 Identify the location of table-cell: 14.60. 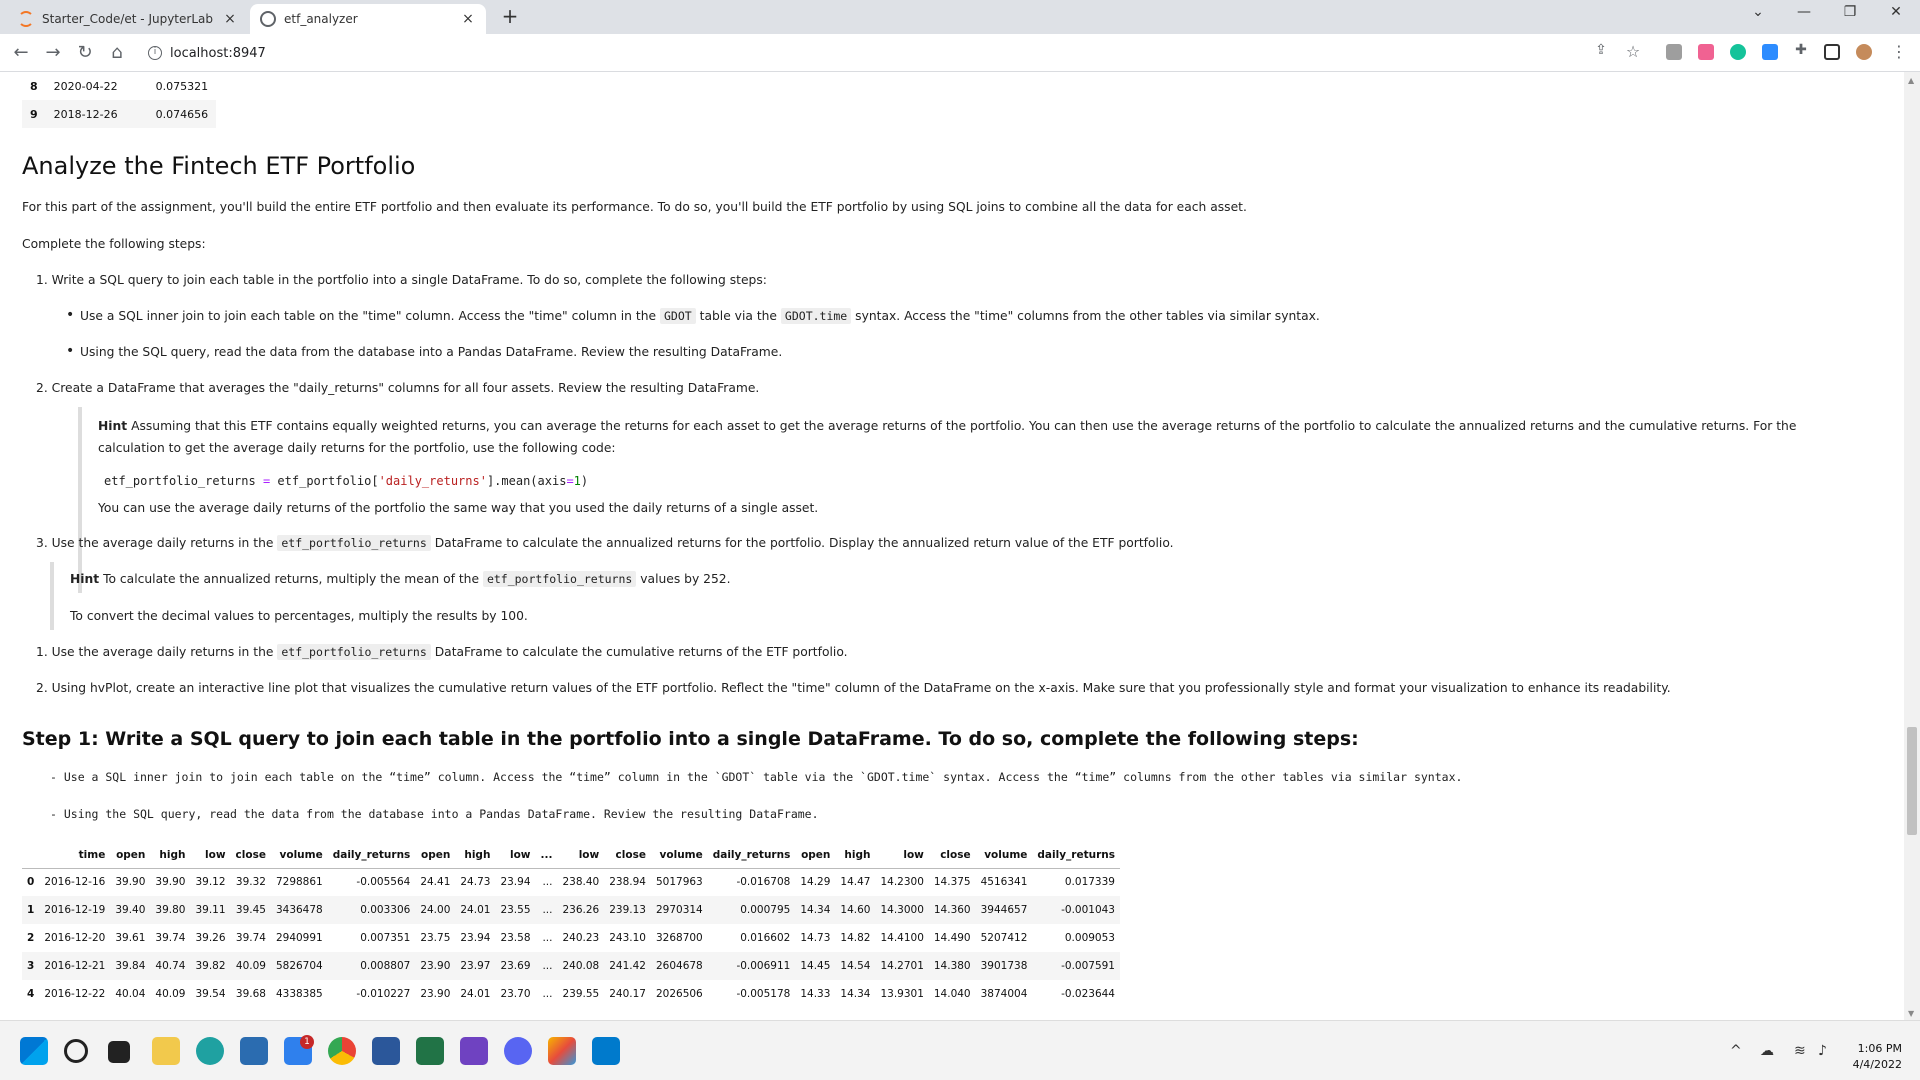
(855, 910).